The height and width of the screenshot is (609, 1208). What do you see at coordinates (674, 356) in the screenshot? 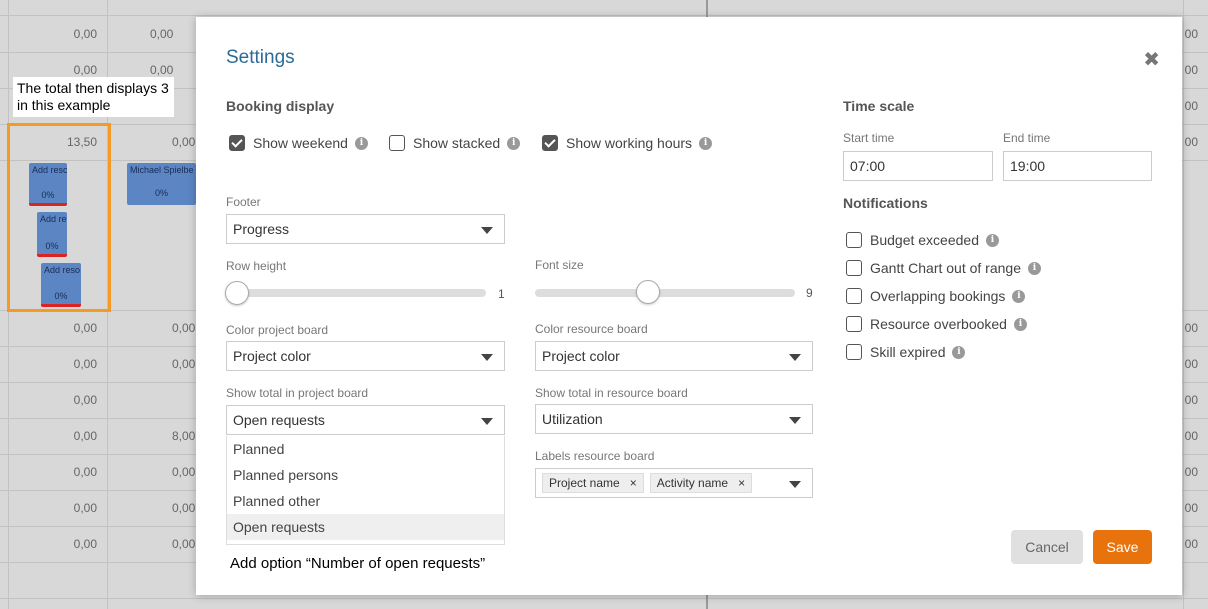
I see `color-resource-board-select: Project color` at bounding box center [674, 356].